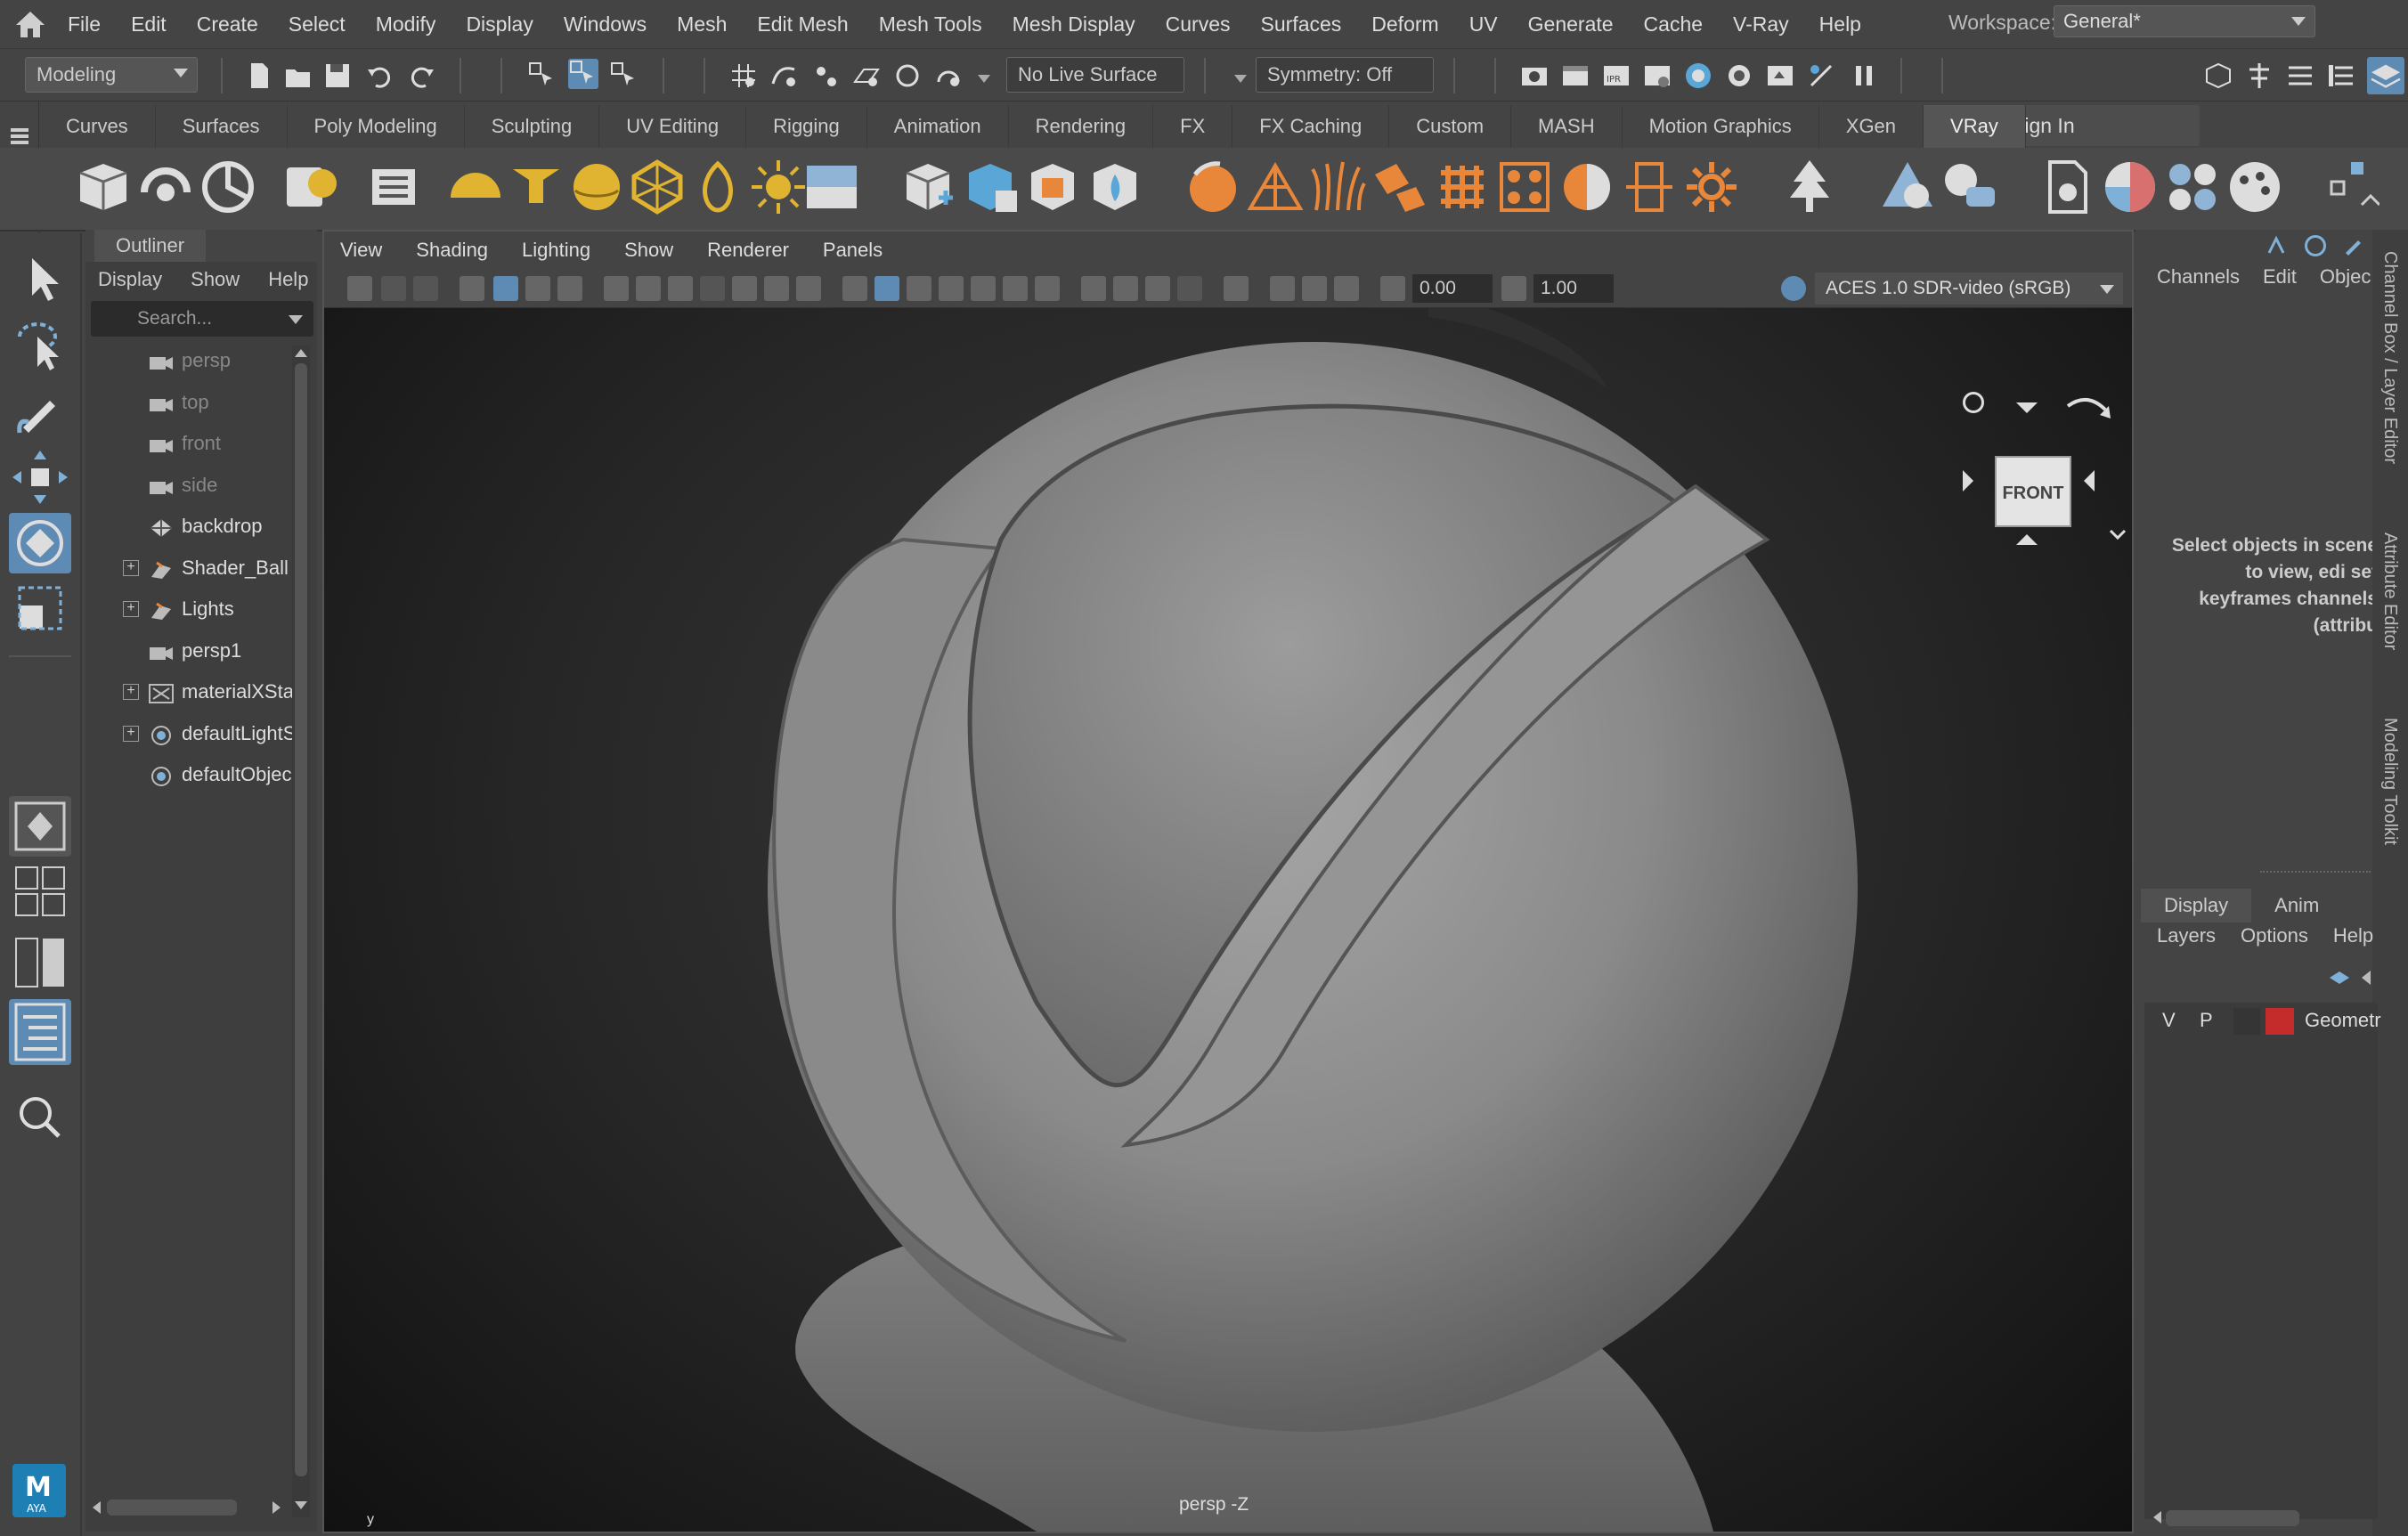 This screenshot has height=1536, width=2408. I want to click on render-current-frame-icon, so click(1575, 76).